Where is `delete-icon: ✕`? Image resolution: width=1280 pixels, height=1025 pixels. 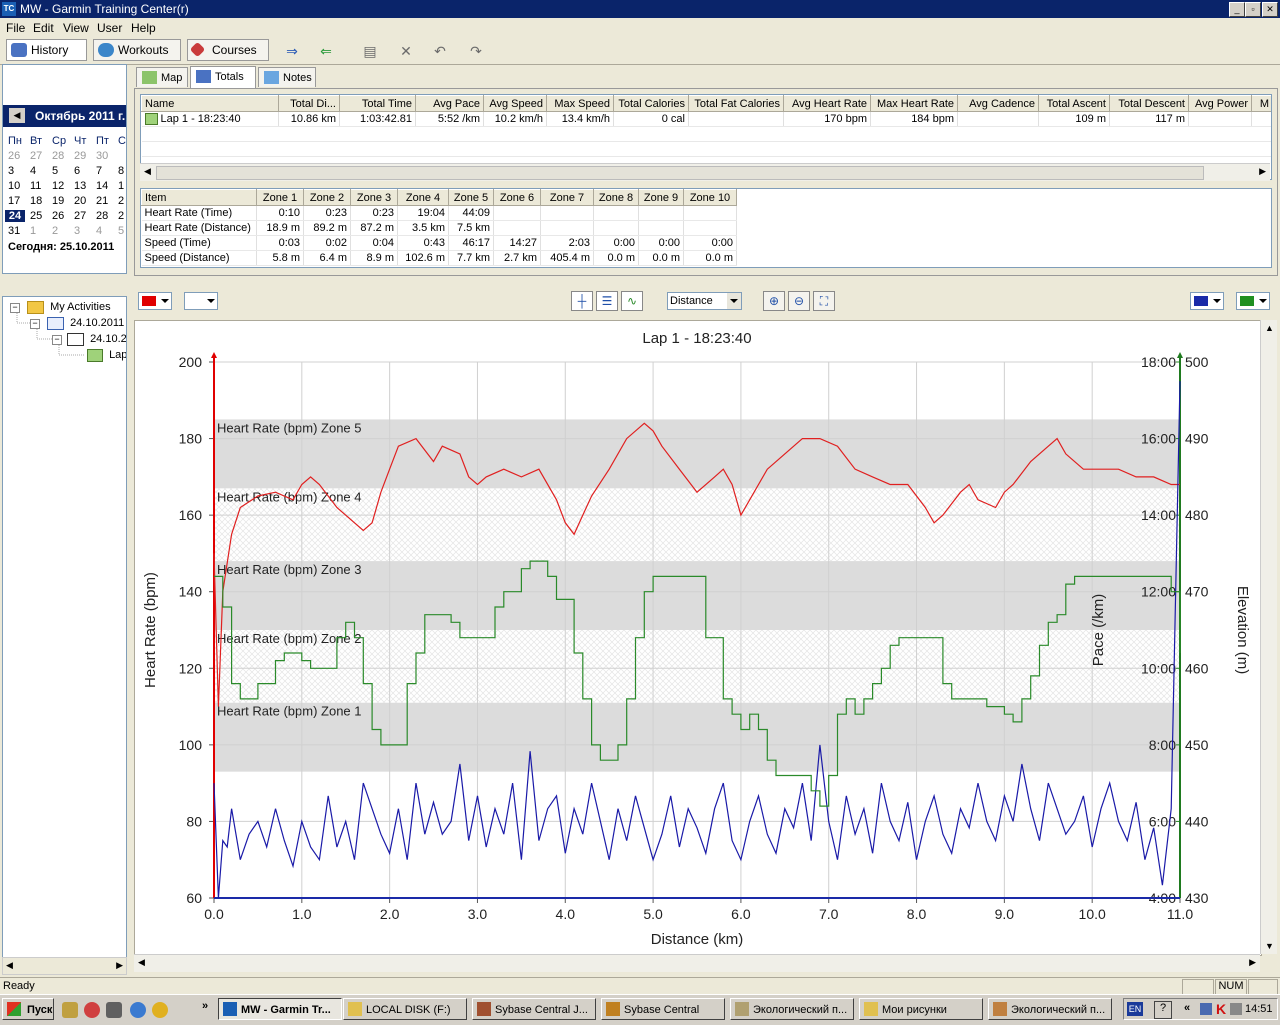
delete-icon: ✕ is located at coordinates (406, 51).